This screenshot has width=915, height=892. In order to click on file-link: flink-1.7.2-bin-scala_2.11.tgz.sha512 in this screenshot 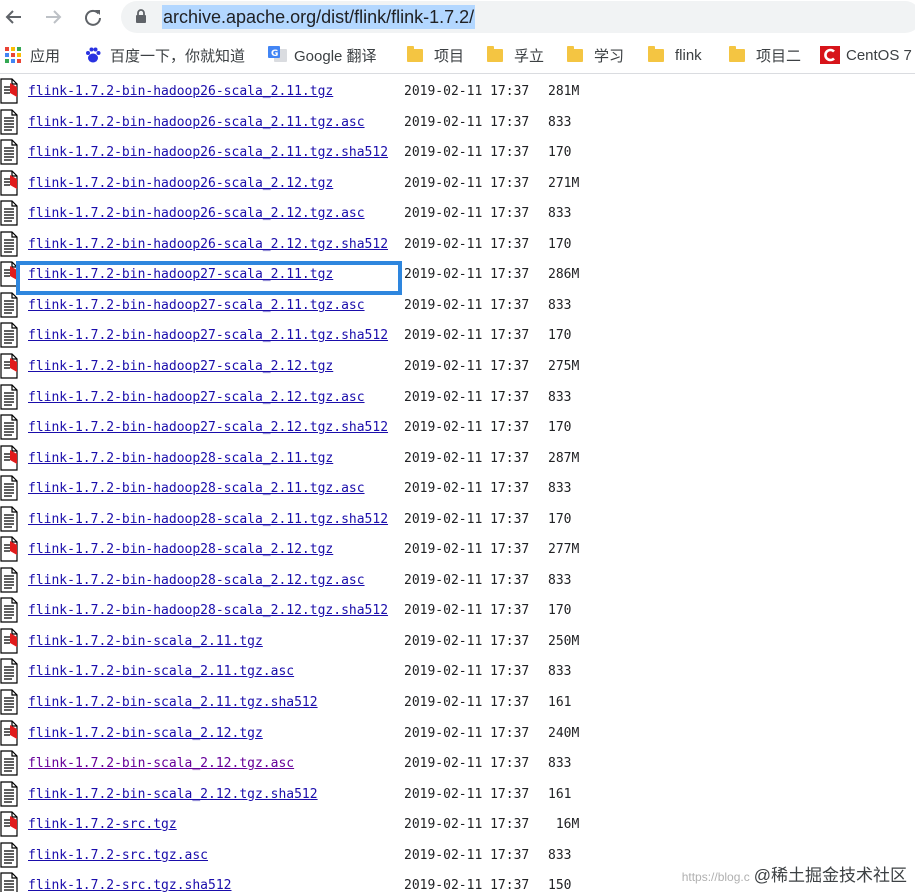, I will do `click(173, 702)`.